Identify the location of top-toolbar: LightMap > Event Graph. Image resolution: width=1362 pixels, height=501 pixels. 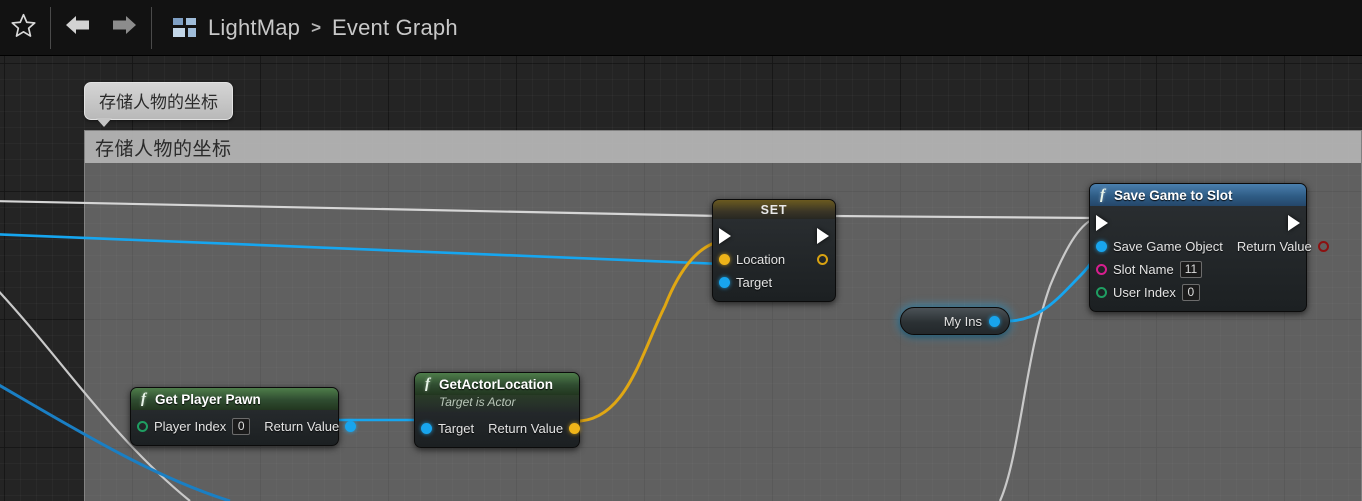
(681, 28).